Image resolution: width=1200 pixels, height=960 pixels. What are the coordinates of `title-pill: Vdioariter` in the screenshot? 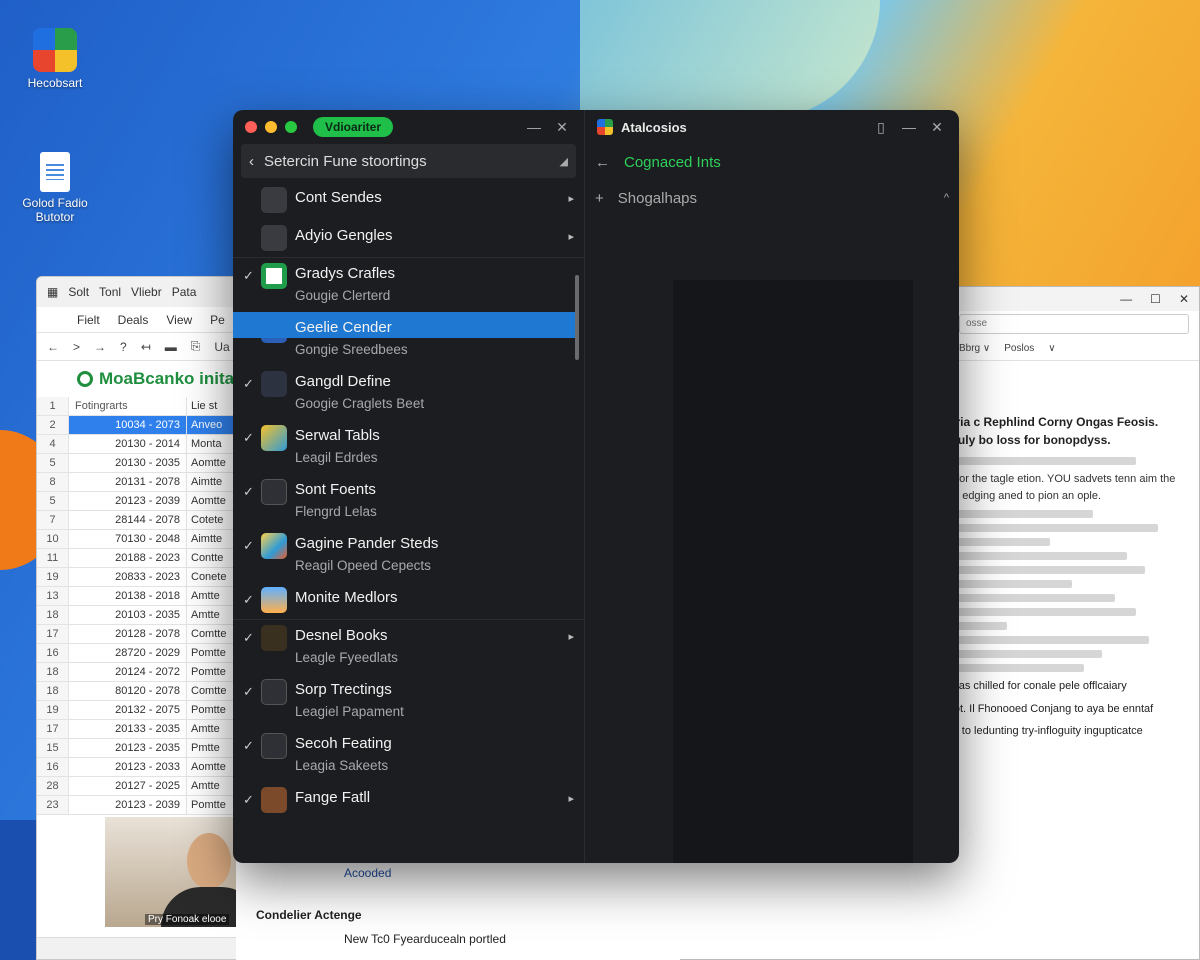 It's located at (353, 127).